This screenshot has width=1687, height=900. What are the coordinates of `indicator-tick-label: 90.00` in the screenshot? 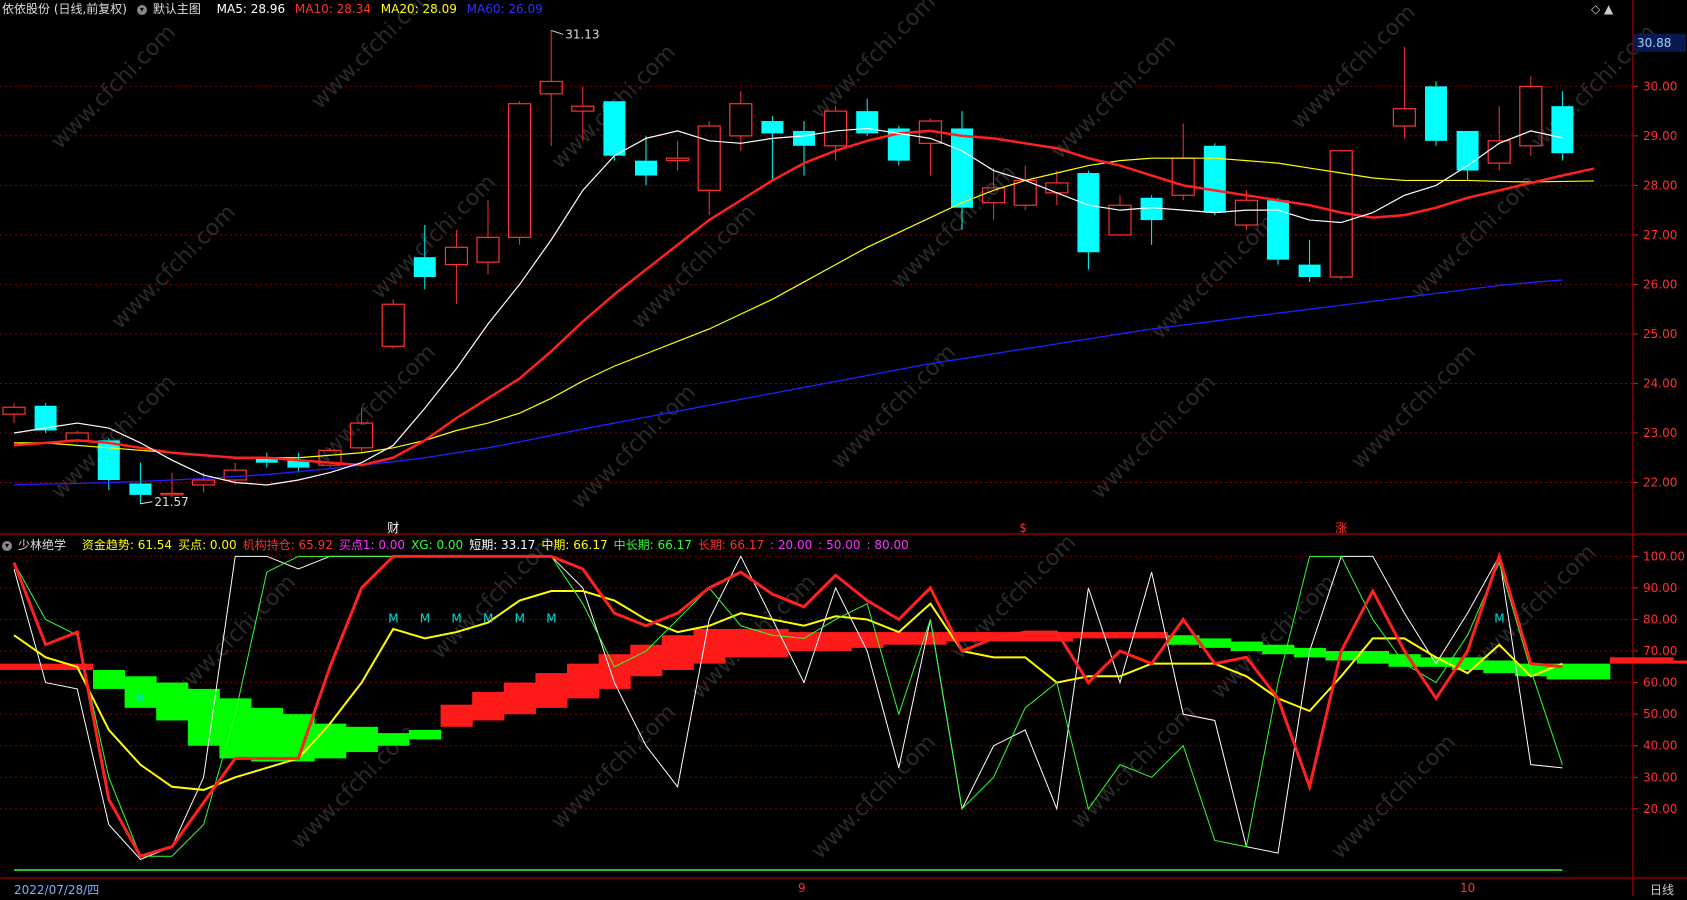 It's located at (1660, 588).